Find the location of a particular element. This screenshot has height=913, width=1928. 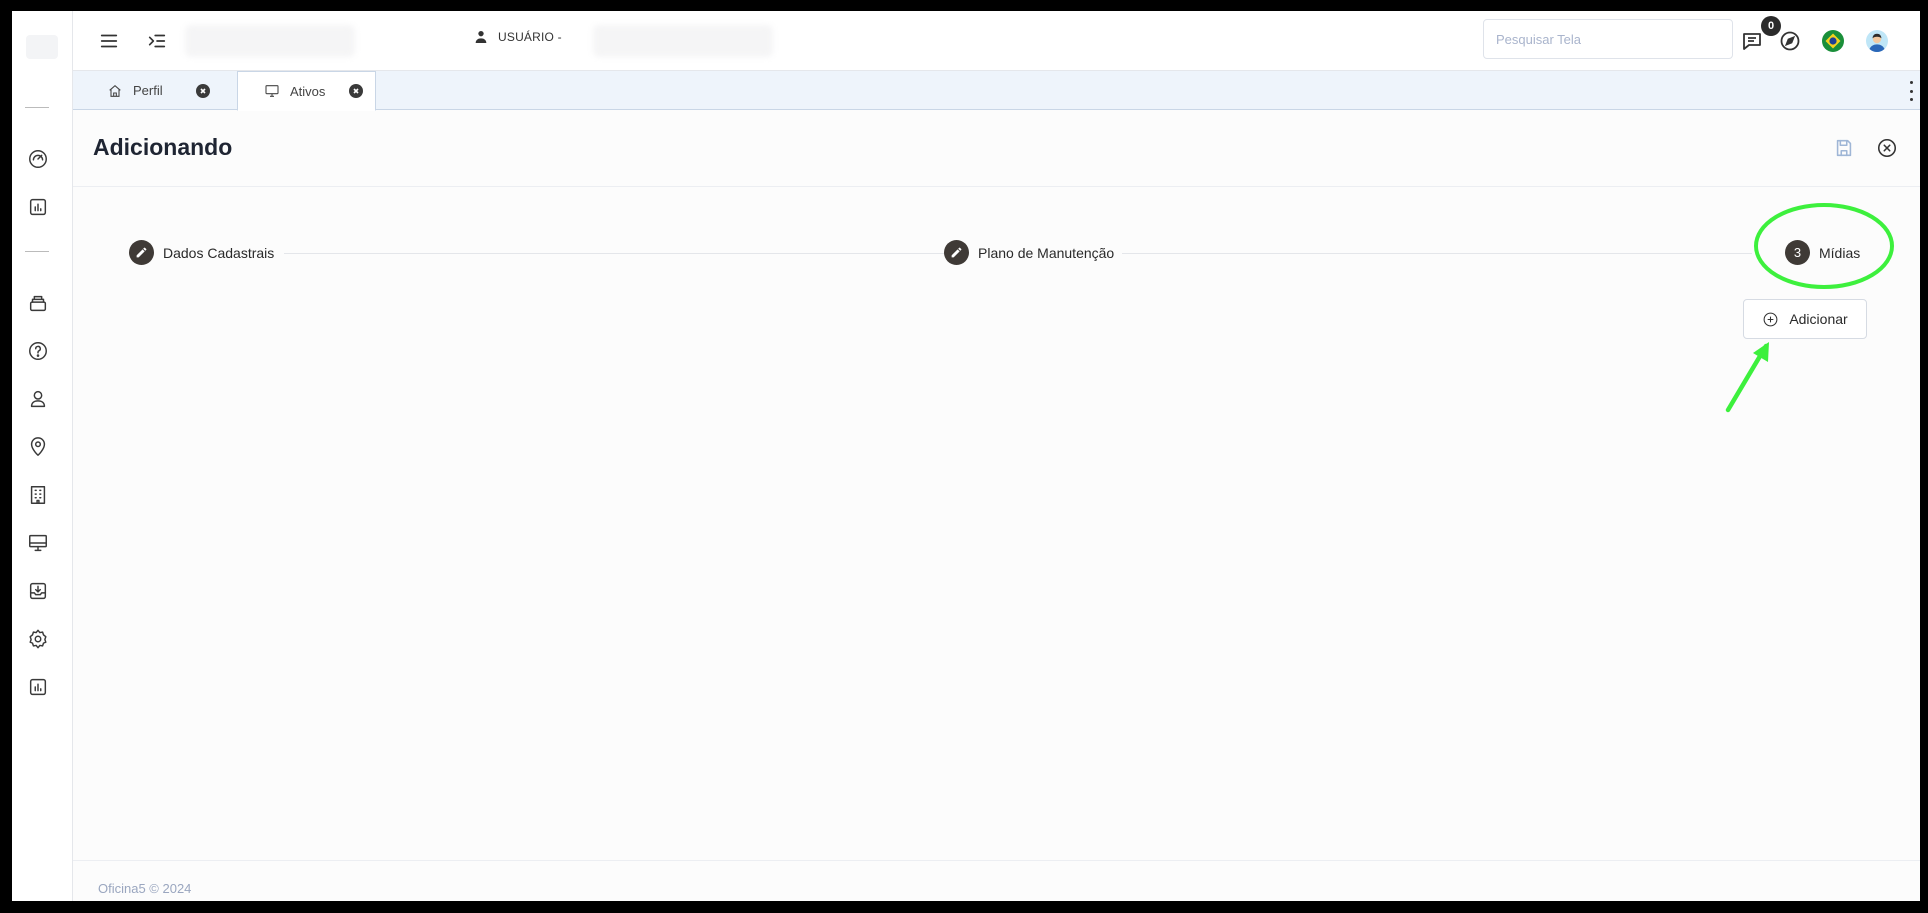

user-info: USUÁRIO - is located at coordinates (517, 37).